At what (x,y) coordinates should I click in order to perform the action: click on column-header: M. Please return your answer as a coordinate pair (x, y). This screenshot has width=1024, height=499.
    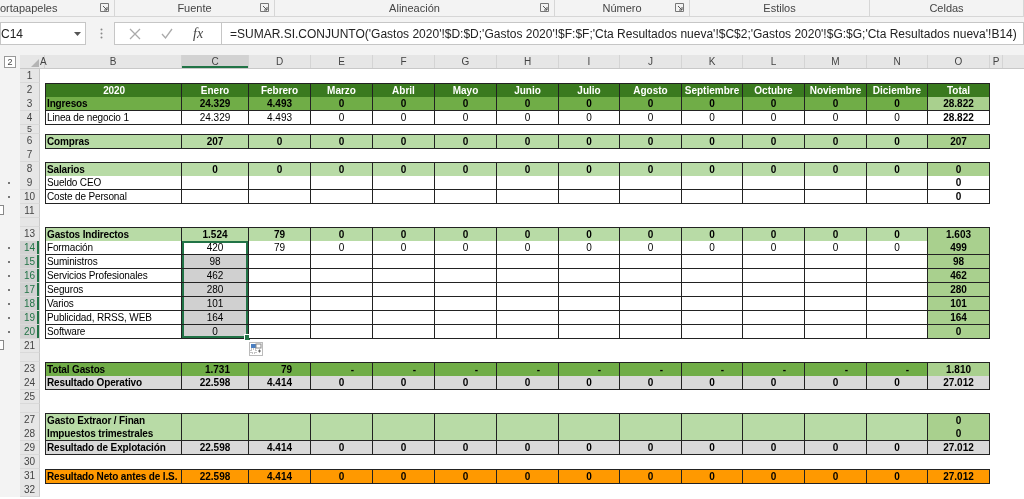
    Looking at the image, I should click on (836, 61).